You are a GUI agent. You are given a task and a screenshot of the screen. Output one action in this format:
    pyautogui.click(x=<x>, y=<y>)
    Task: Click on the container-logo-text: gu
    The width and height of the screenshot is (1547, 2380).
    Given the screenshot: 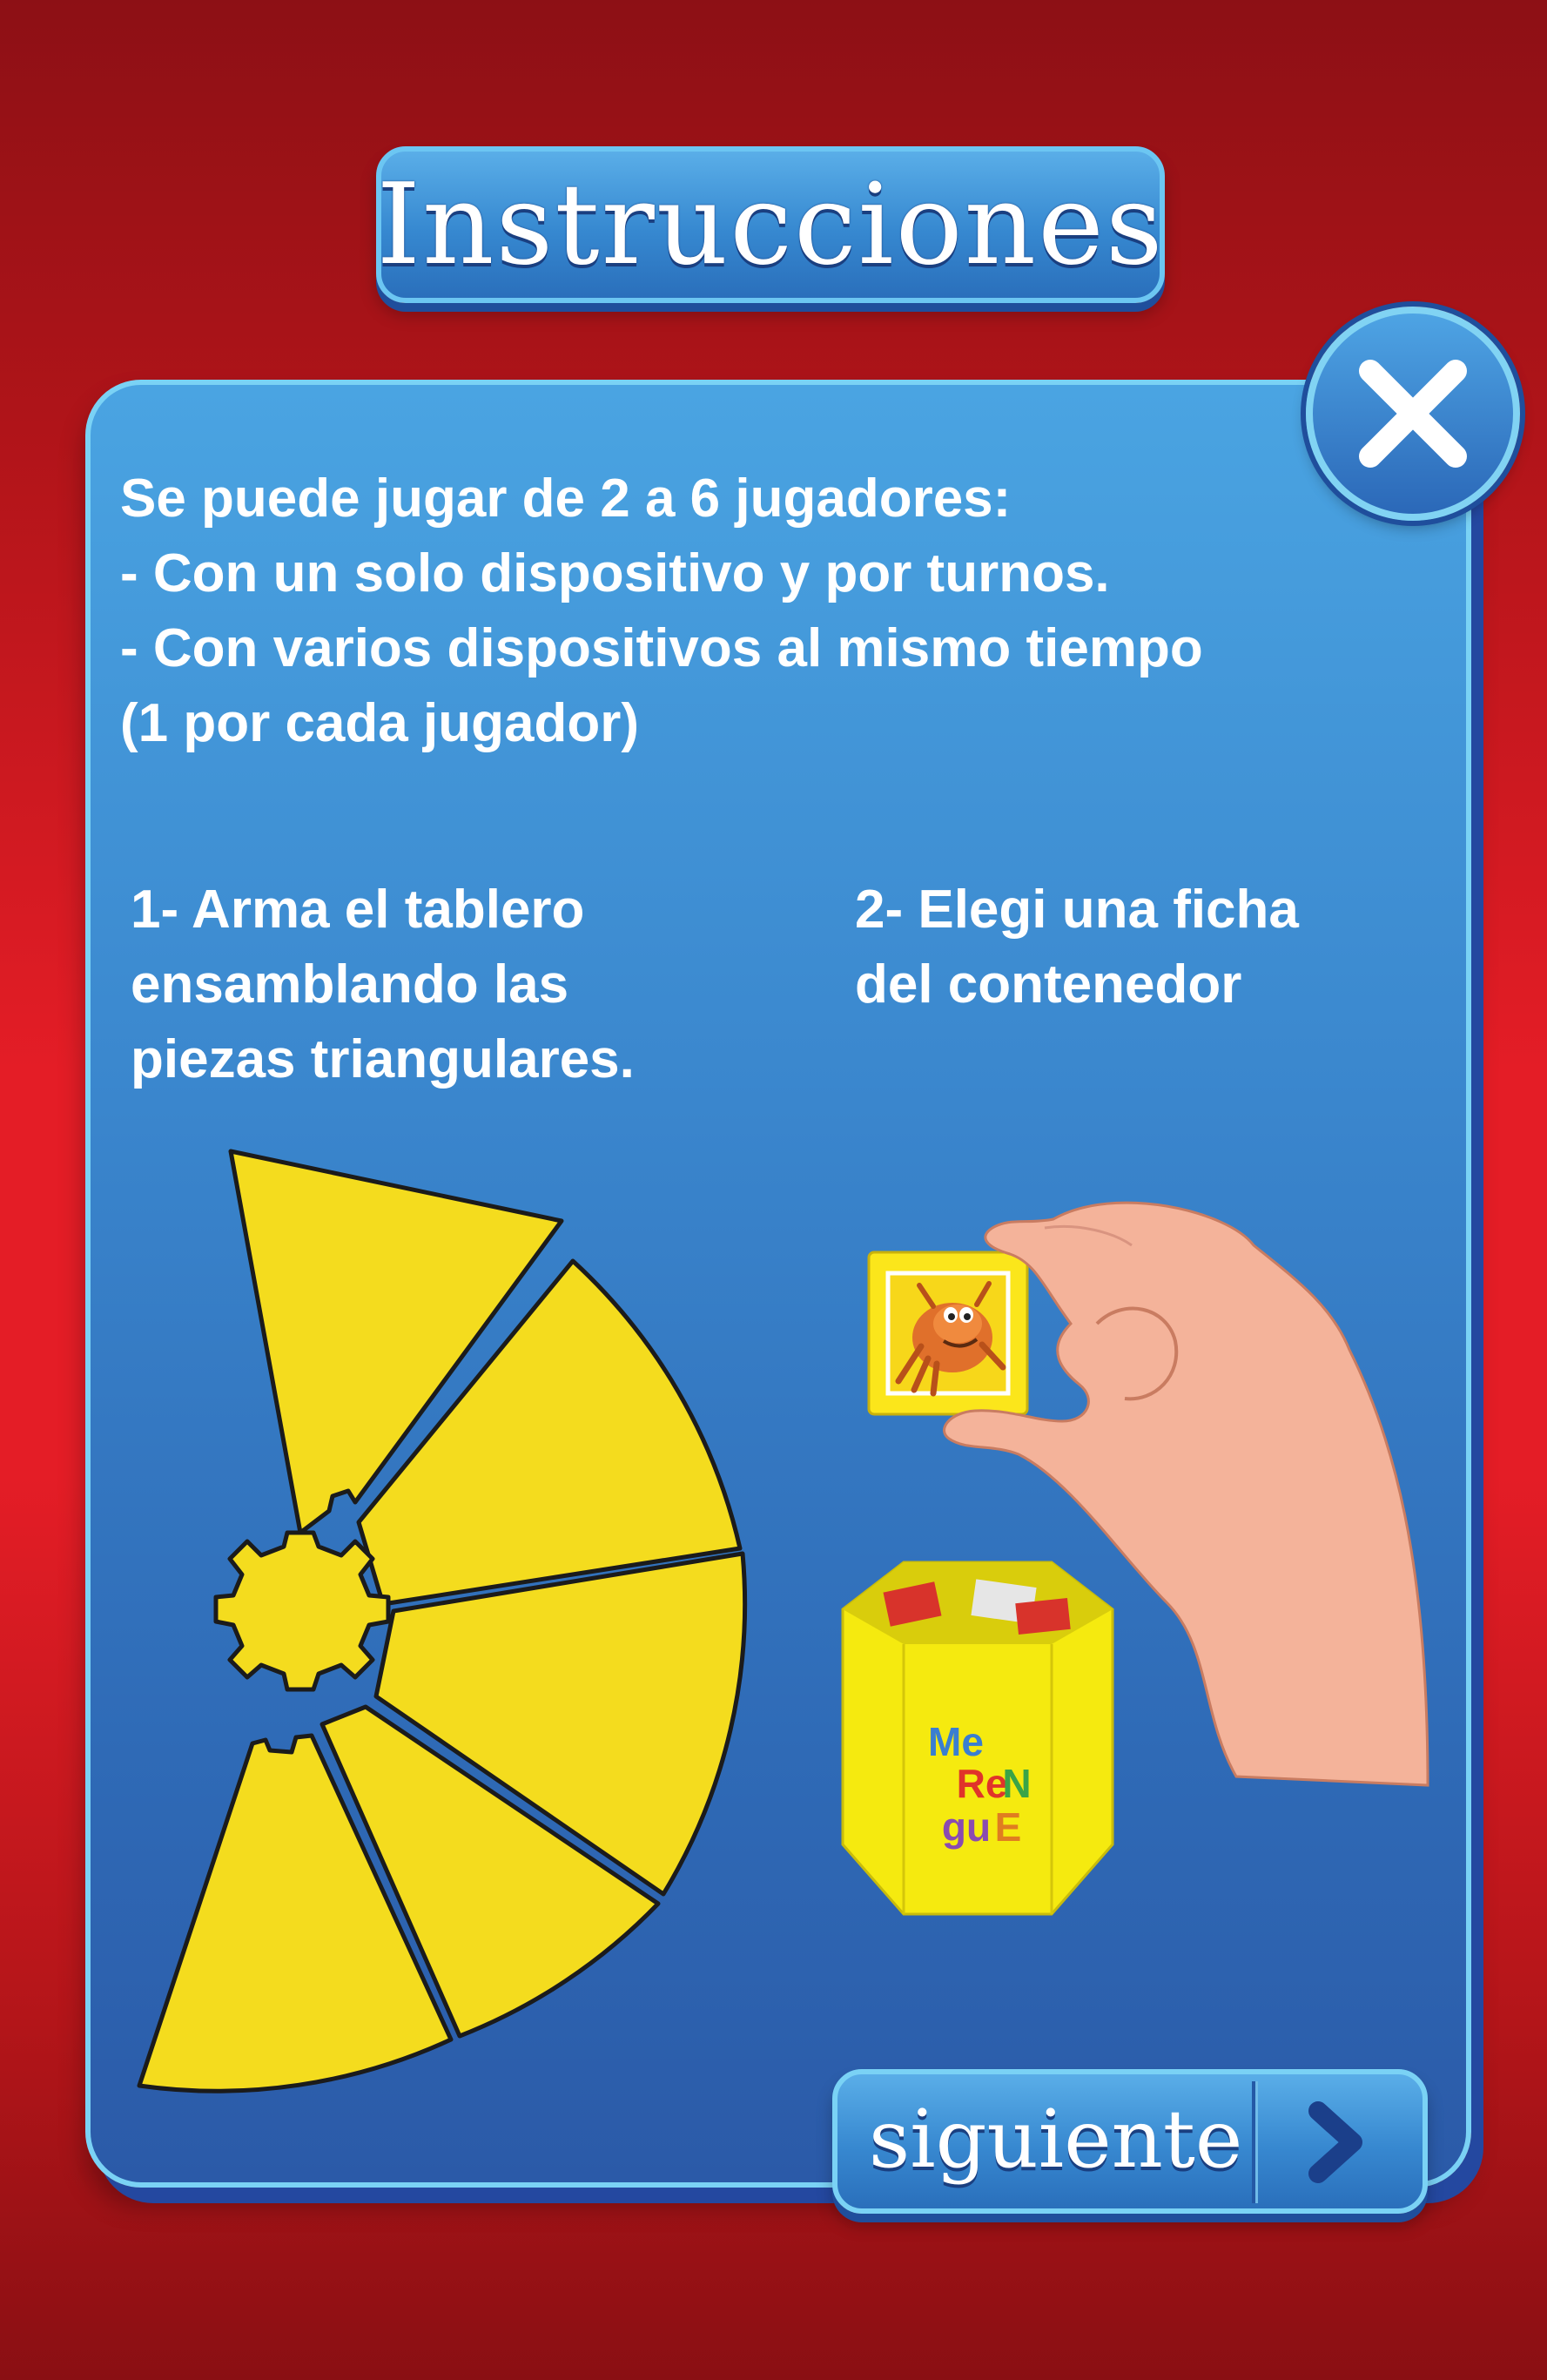 What is the action you would take?
    pyautogui.click(x=966, y=1827)
    